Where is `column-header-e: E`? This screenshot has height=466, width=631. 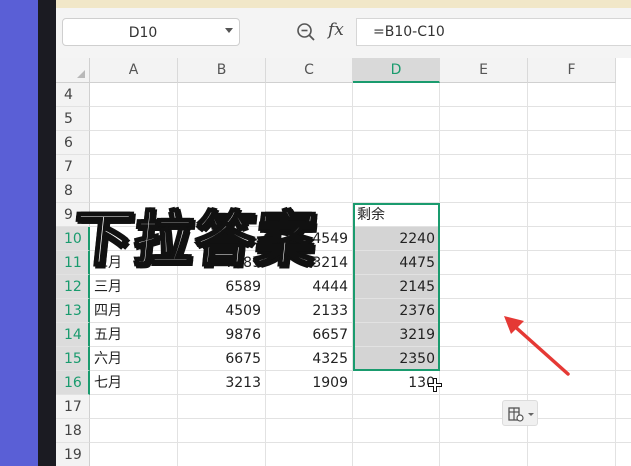
column-header-e: E is located at coordinates (484, 70).